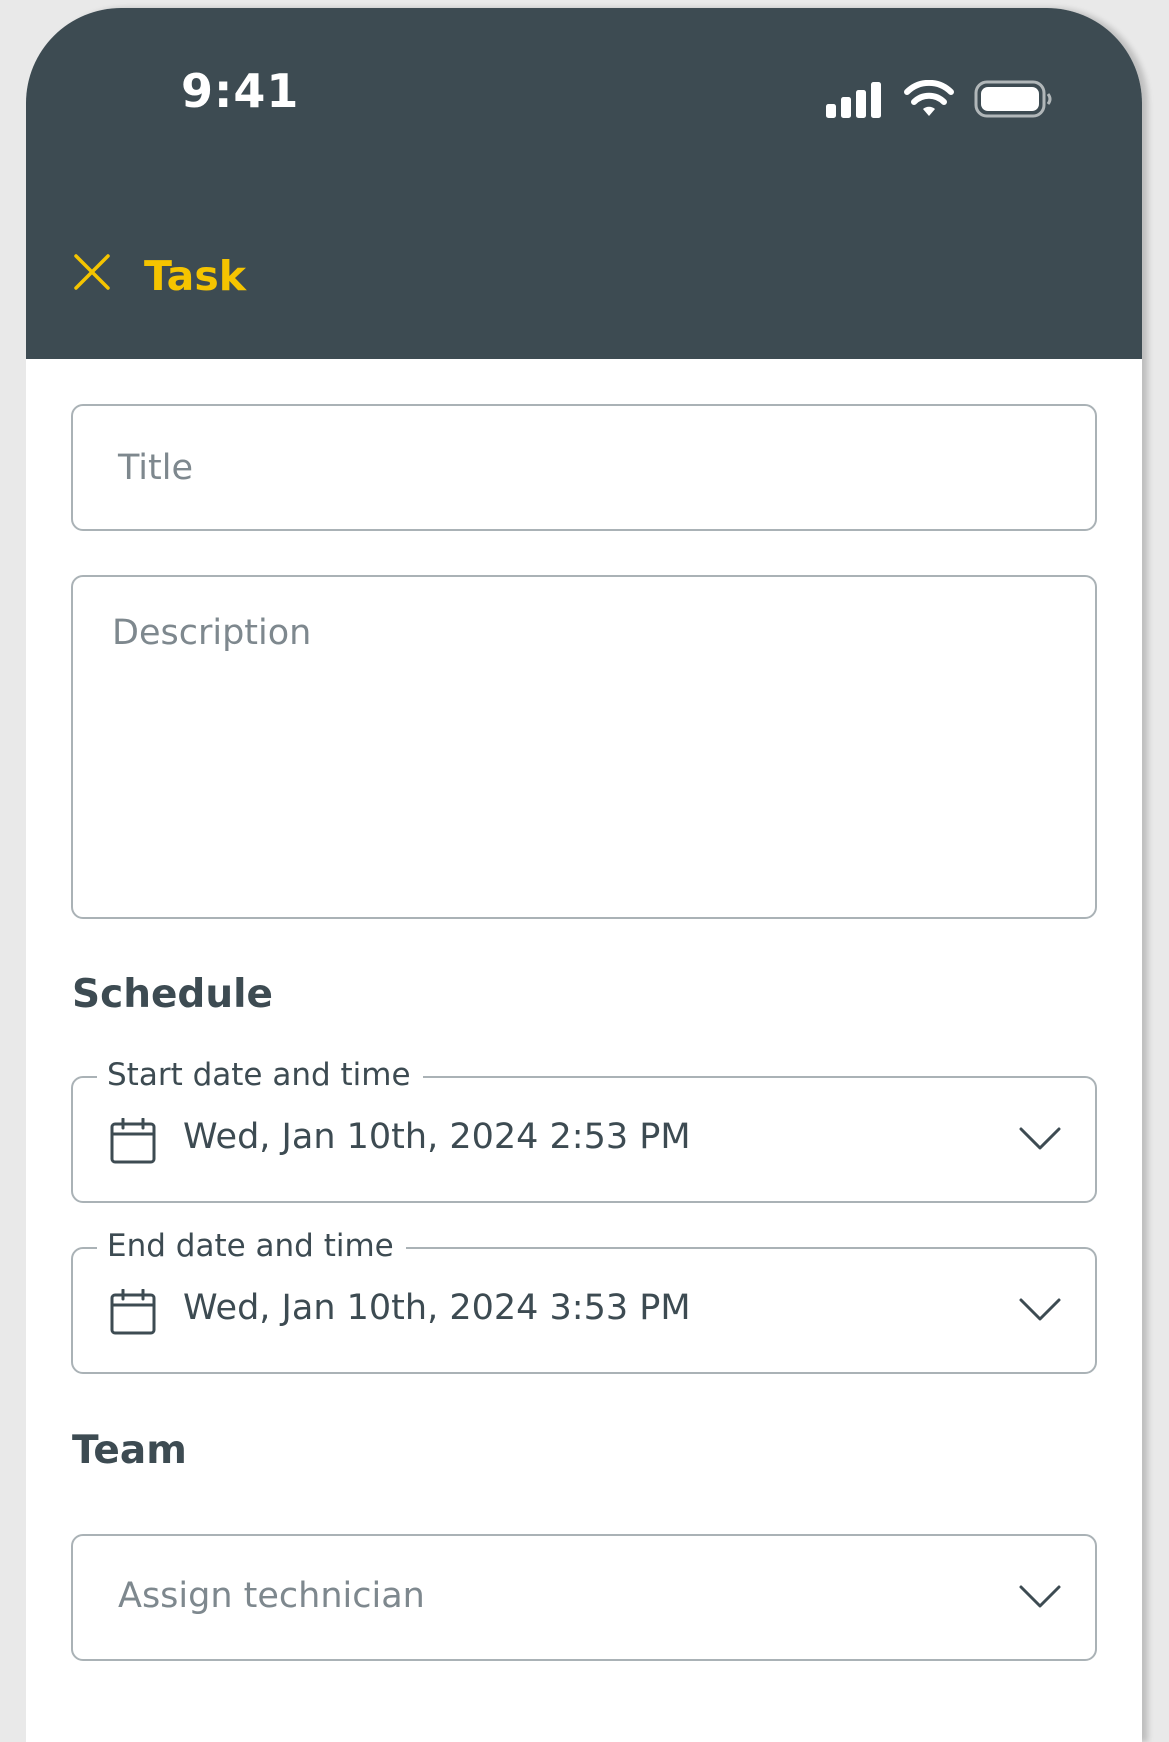 The image size is (1169, 1742). What do you see at coordinates (584, 467) in the screenshot?
I see `title-input: Title` at bounding box center [584, 467].